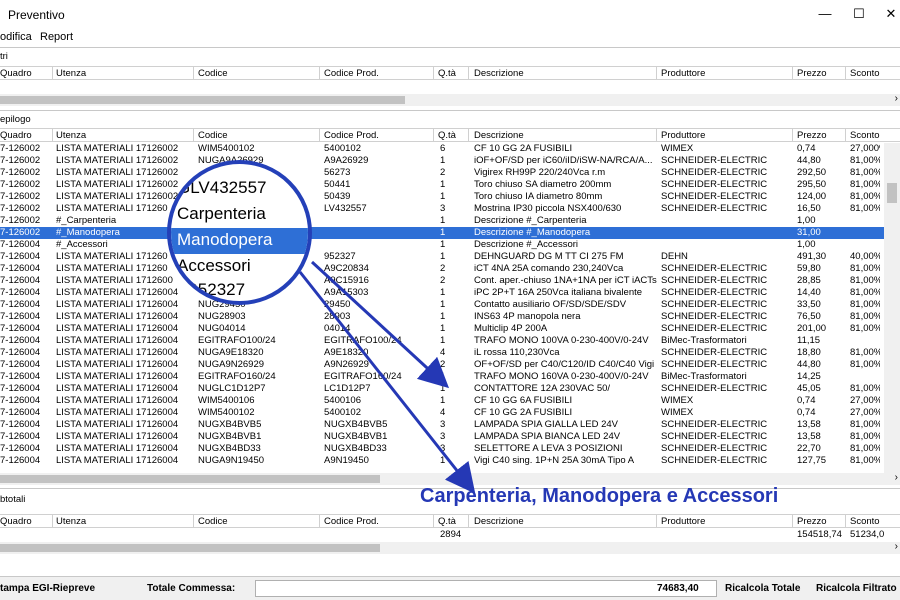  Describe the element at coordinates (211, 289) in the screenshot. I see `magnifier-line: E952327` at that location.